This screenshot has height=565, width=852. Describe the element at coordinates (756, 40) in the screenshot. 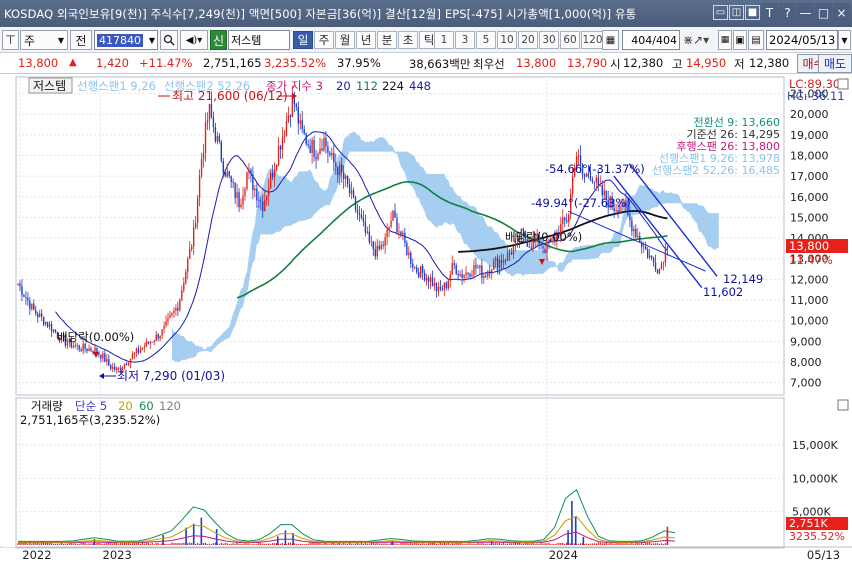

I see `calendar-icon: ▤` at that location.